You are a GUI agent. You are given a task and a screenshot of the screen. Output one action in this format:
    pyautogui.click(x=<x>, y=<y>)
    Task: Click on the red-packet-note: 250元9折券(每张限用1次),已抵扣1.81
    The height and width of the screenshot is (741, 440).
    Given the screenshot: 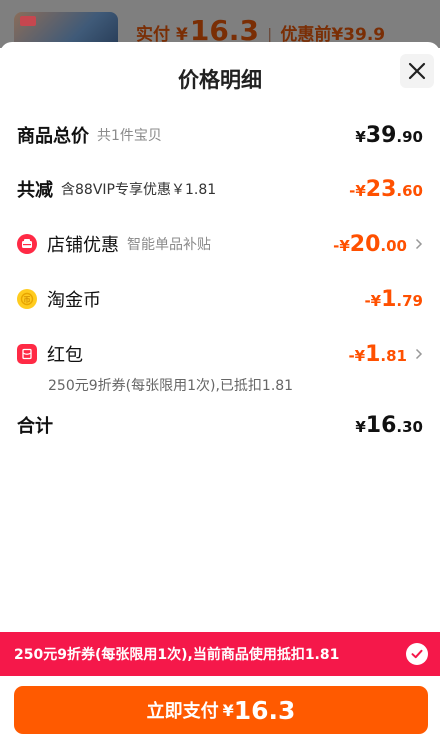 What is the action you would take?
    pyautogui.click(x=171, y=386)
    